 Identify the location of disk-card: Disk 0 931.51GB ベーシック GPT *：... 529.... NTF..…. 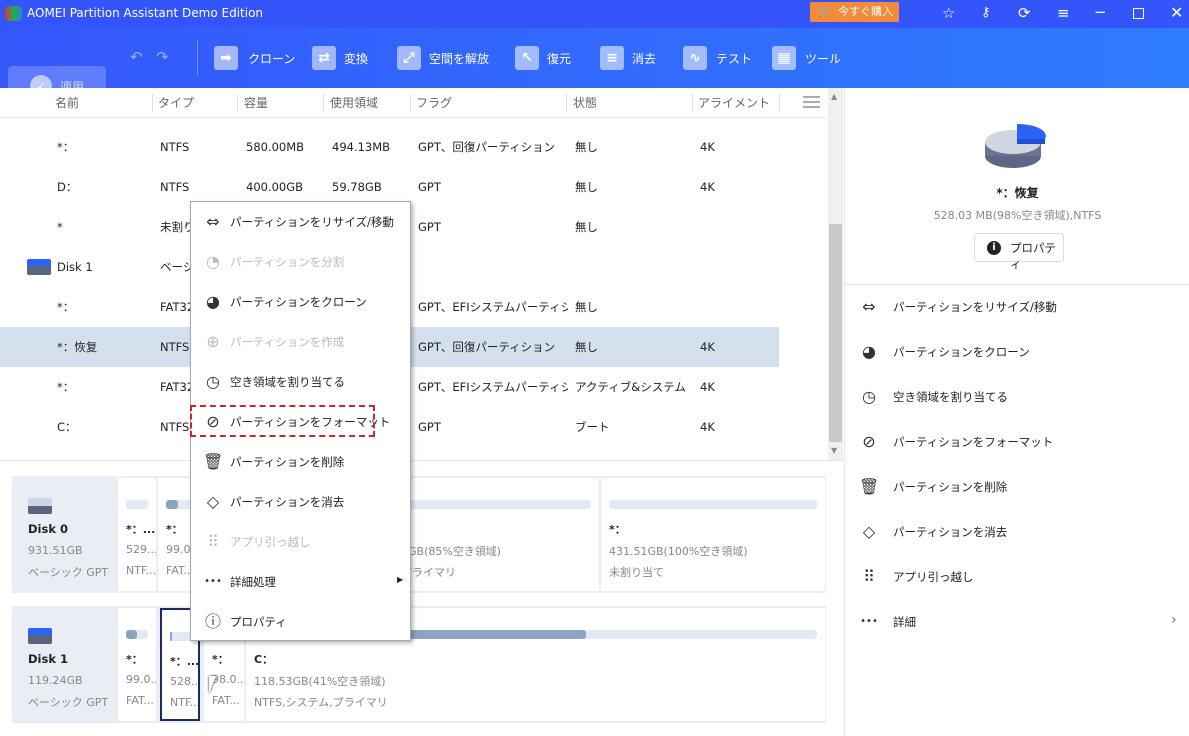
(419, 534).